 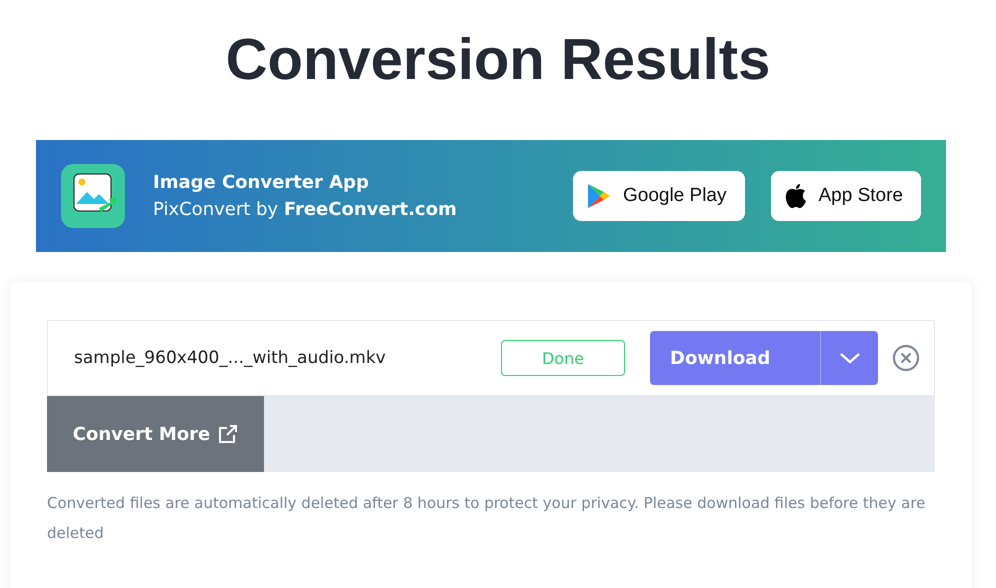 I want to click on image-app-icon, so click(x=93, y=196).